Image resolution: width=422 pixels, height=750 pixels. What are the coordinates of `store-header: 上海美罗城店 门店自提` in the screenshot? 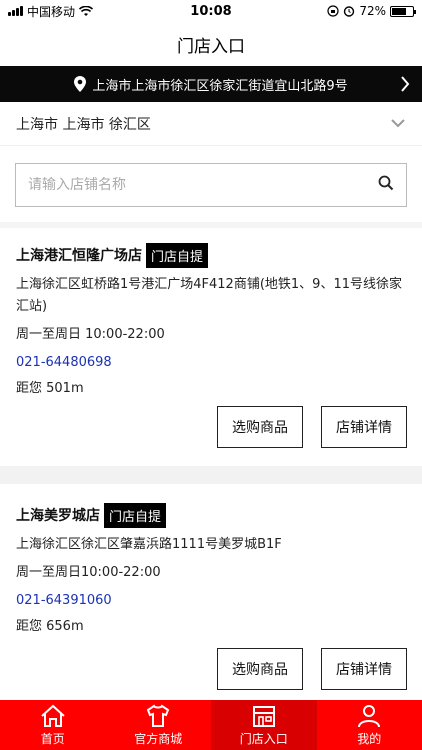 It's located at (211, 515).